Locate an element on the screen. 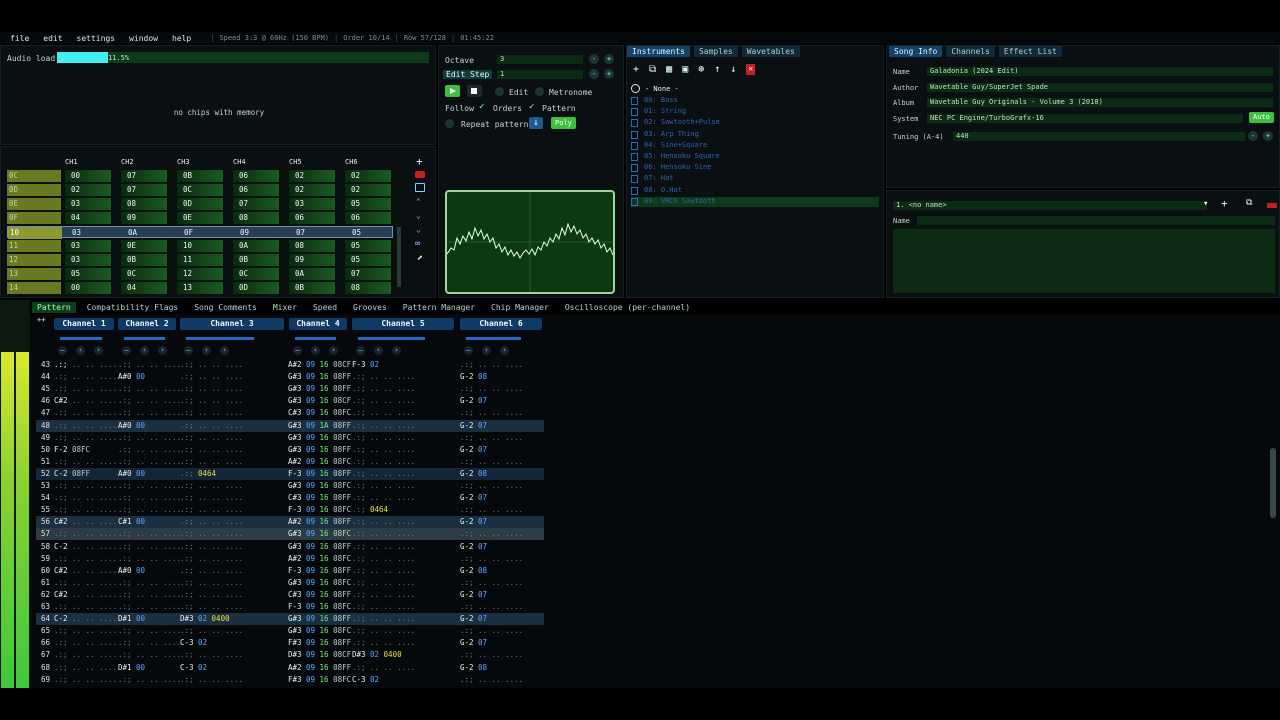  expand-icon: ++ is located at coordinates (41, 320).